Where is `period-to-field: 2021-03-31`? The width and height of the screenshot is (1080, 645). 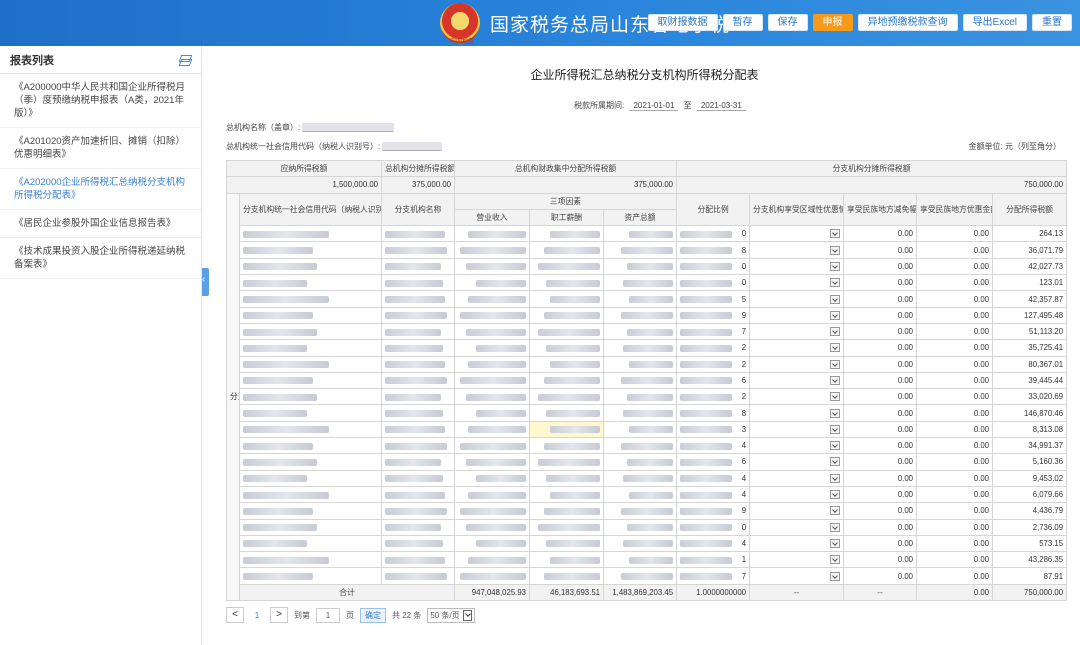
period-to-field: 2021-03-31 is located at coordinates (721, 106).